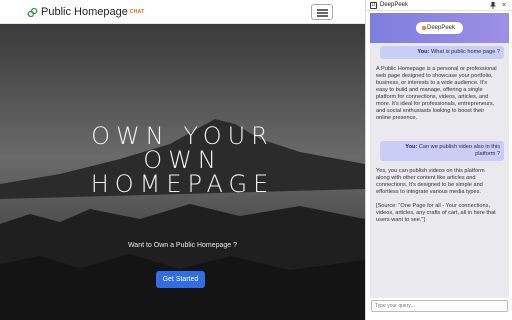 This screenshot has width=512, height=320. I want to click on headline-line: OWN, so click(182, 160).